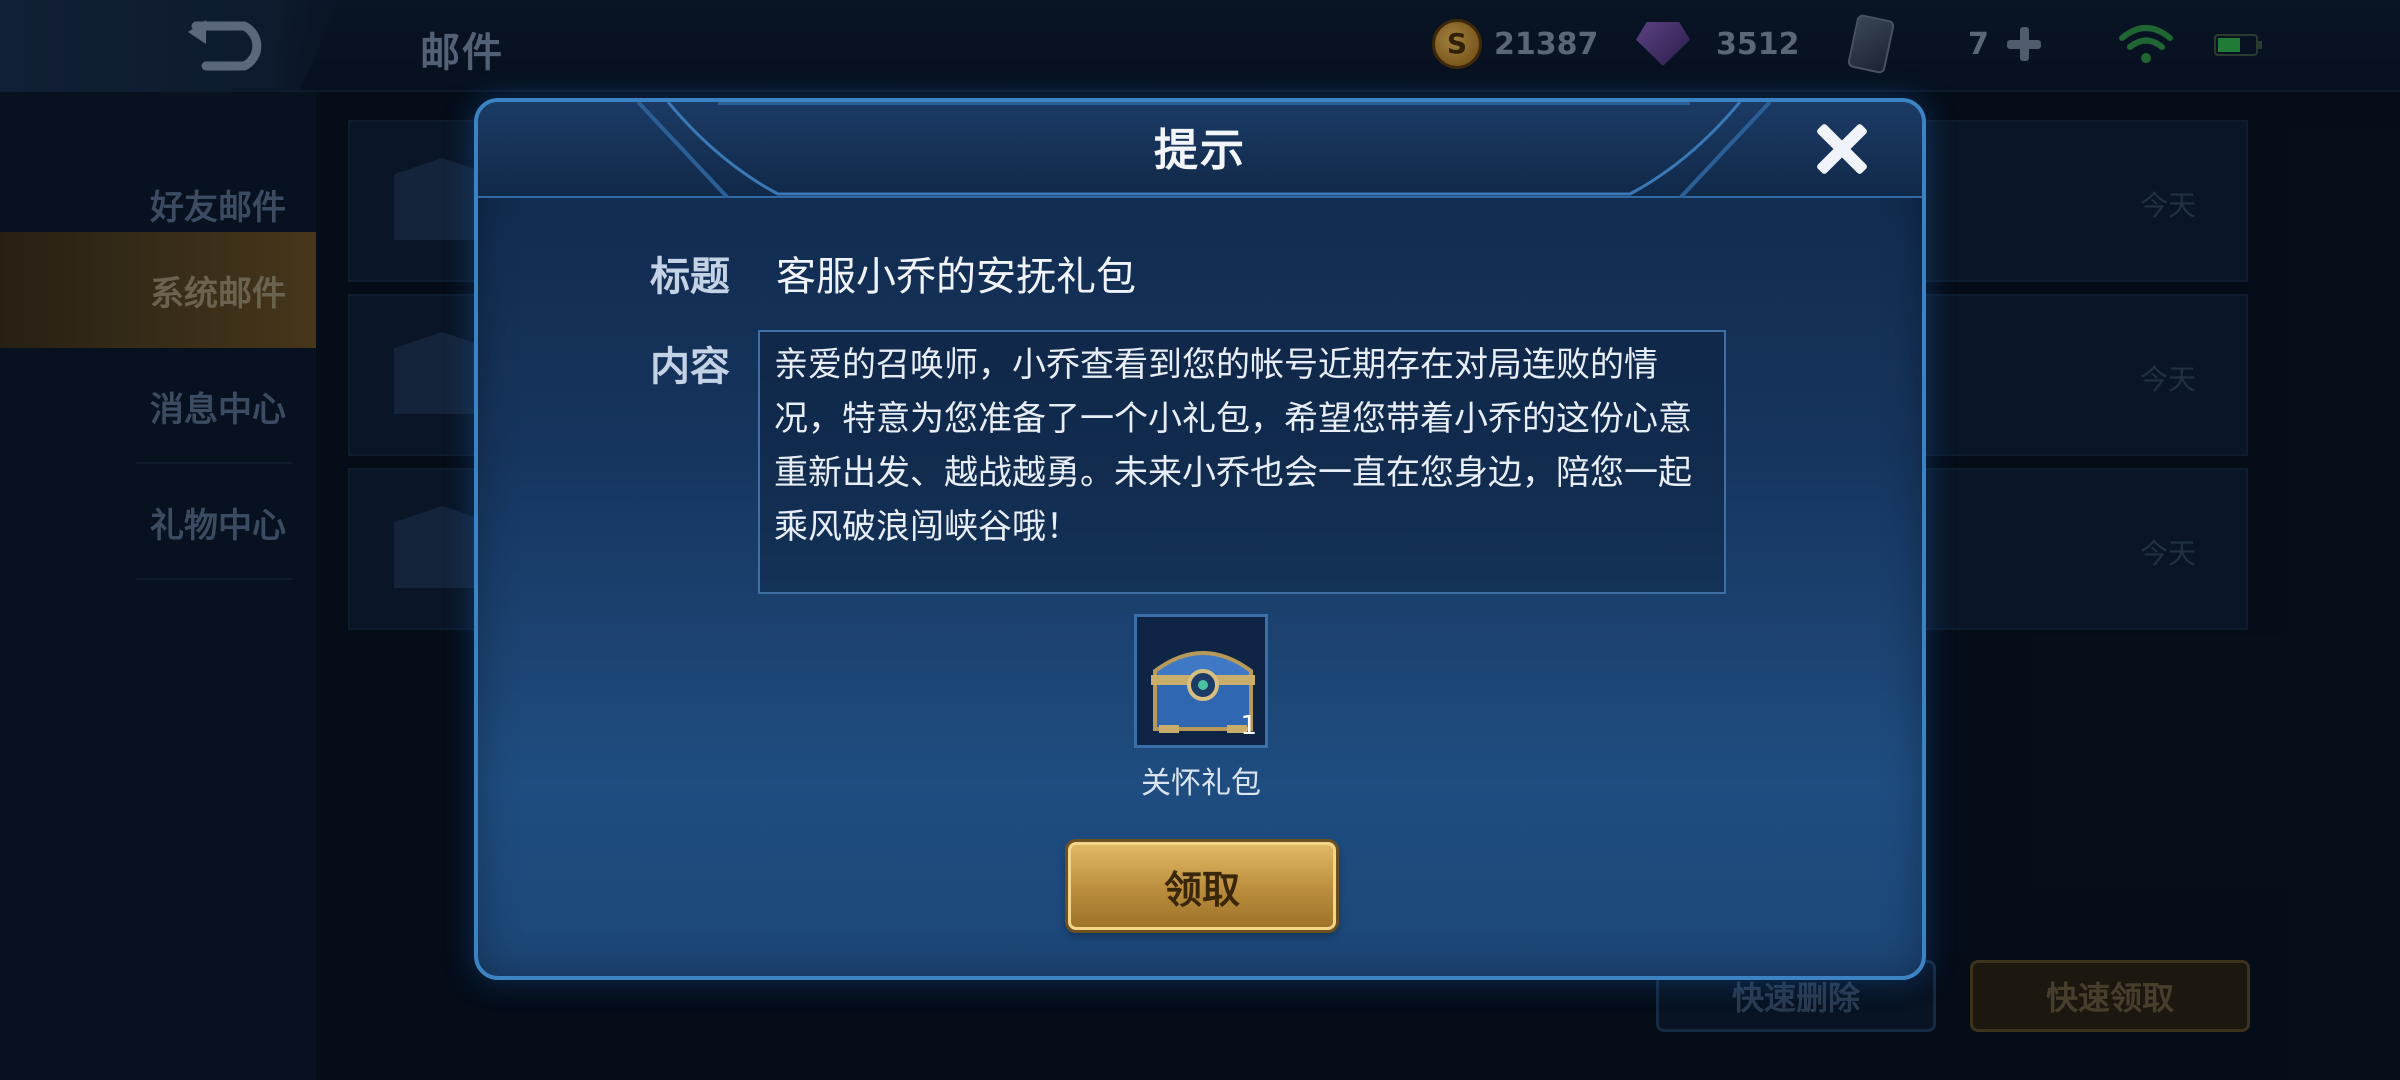 The height and width of the screenshot is (1080, 2400). What do you see at coordinates (1202, 886) in the screenshot?
I see `claim-button: 领取` at bounding box center [1202, 886].